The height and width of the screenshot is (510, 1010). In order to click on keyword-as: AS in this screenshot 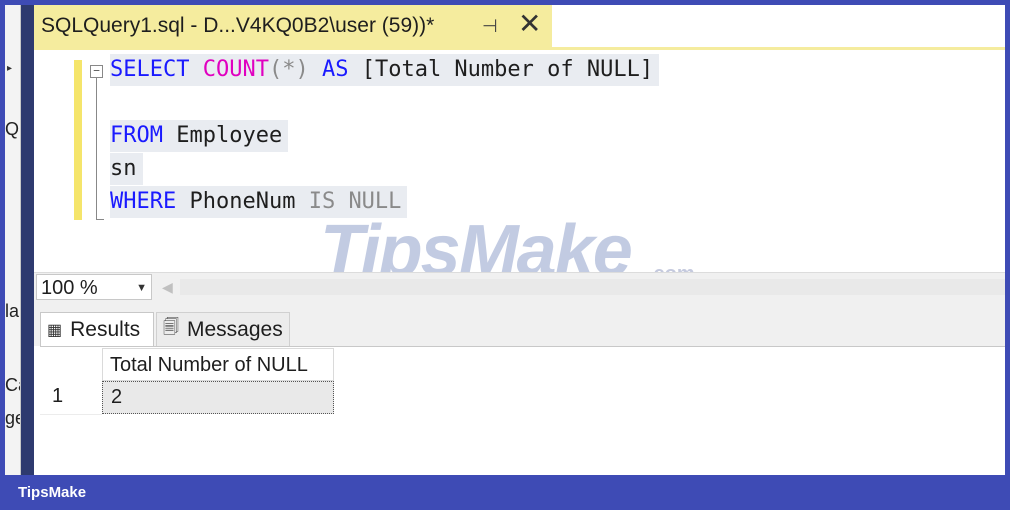, I will do `click(335, 69)`.